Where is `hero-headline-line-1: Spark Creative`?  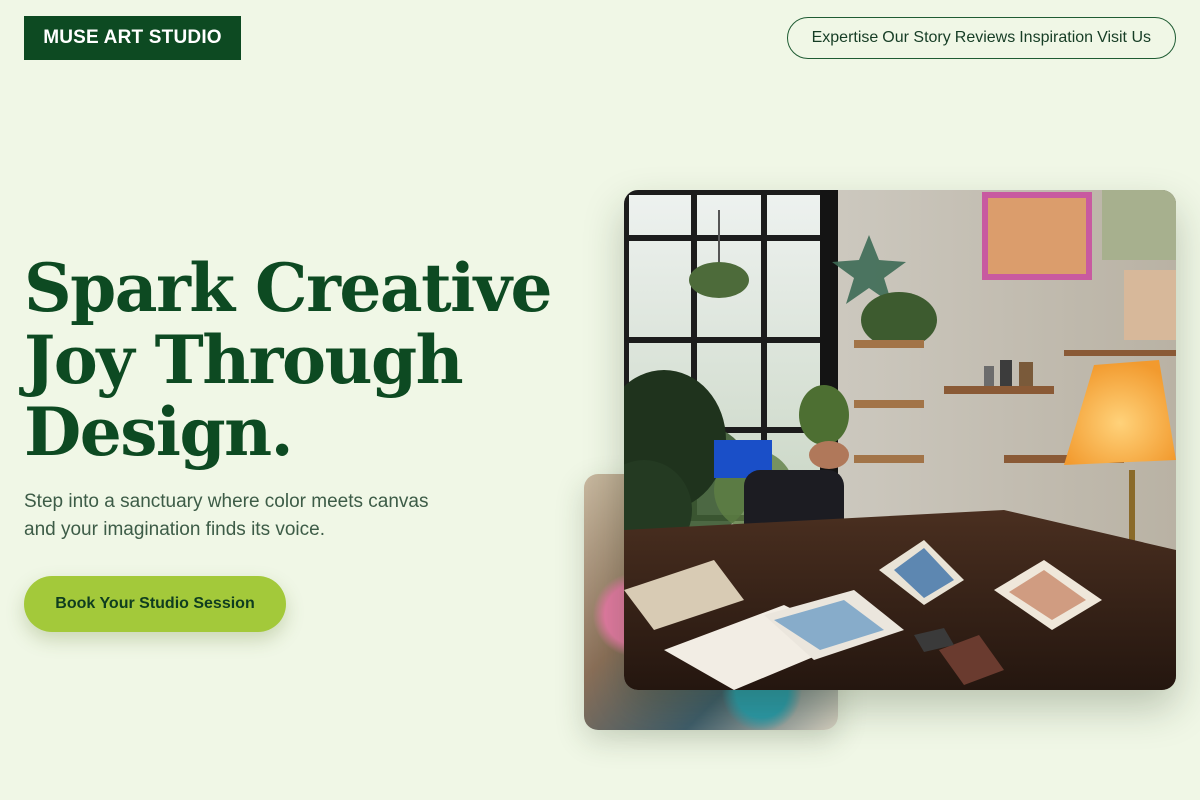
hero-headline-line-1: Spark Creative is located at coordinates (288, 288).